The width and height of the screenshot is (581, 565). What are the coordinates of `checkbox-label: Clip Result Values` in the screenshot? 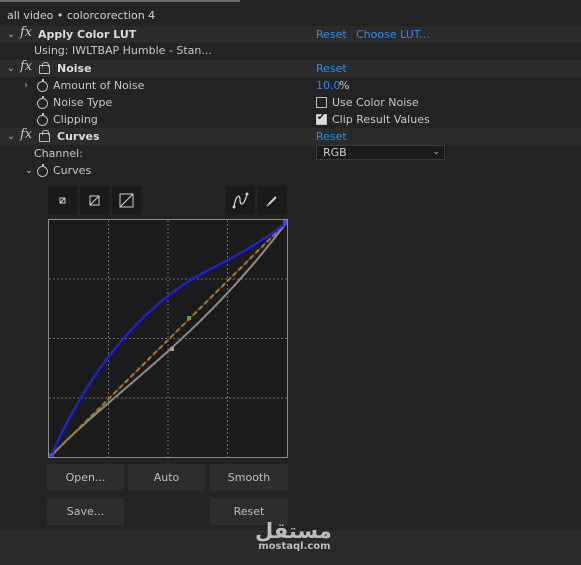 It's located at (381, 119).